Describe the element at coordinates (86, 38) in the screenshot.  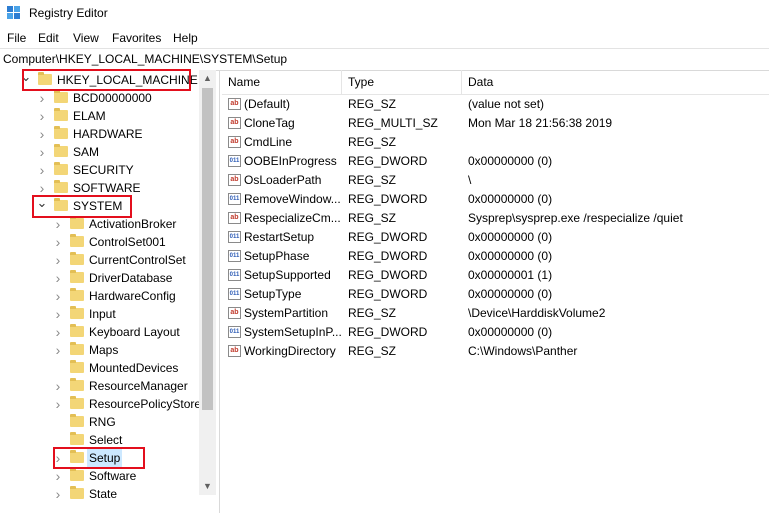
I see `menu-view: View` at that location.